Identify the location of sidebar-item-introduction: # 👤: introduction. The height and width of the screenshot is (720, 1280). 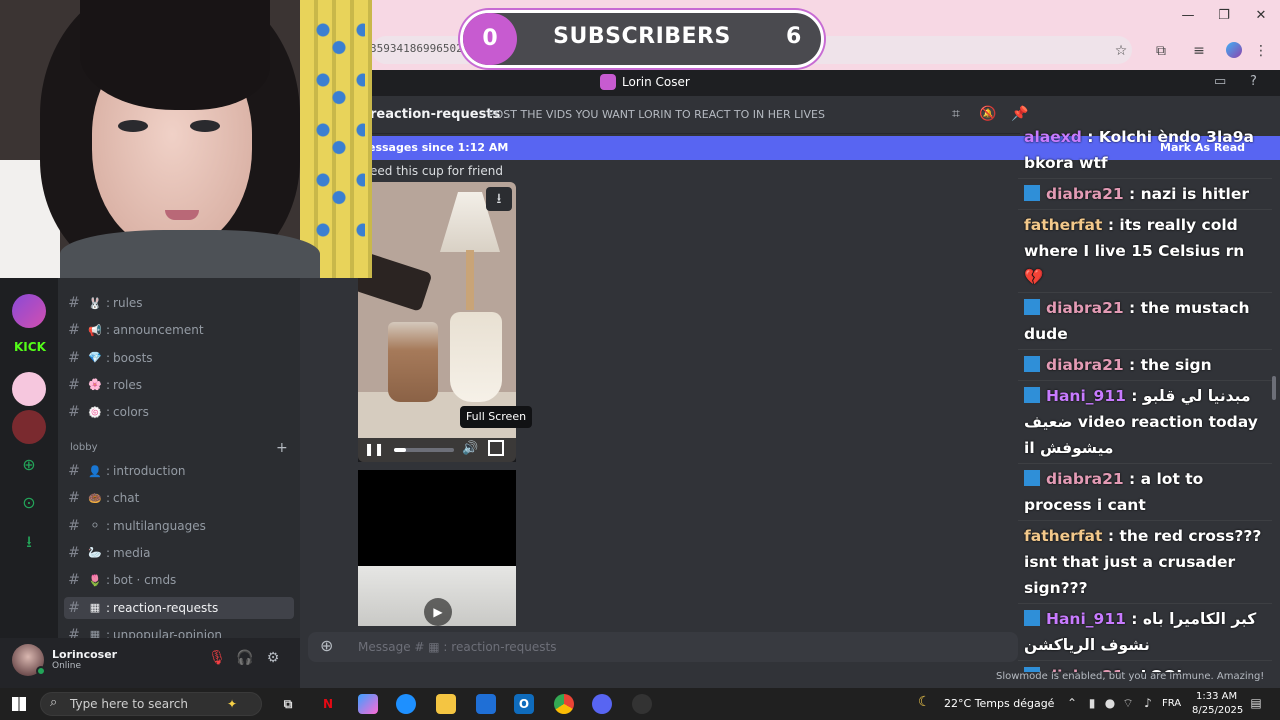
(179, 471).